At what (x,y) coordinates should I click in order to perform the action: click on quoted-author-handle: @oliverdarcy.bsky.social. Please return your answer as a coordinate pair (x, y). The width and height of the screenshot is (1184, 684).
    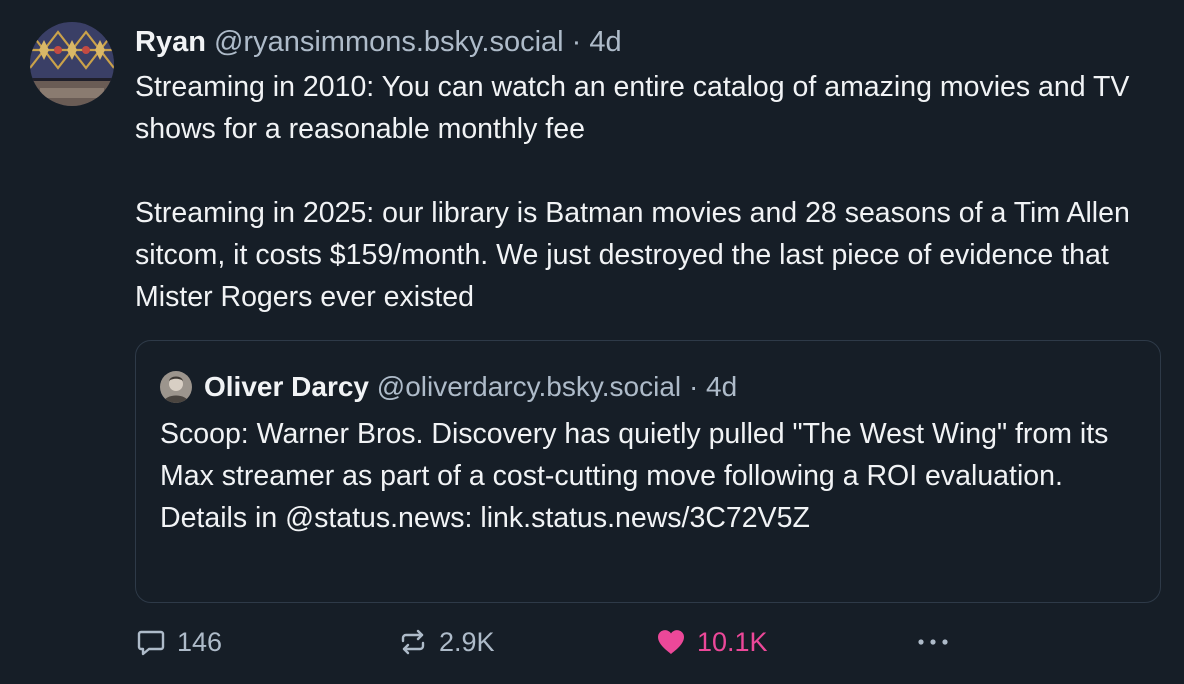
    Looking at the image, I should click on (529, 387).